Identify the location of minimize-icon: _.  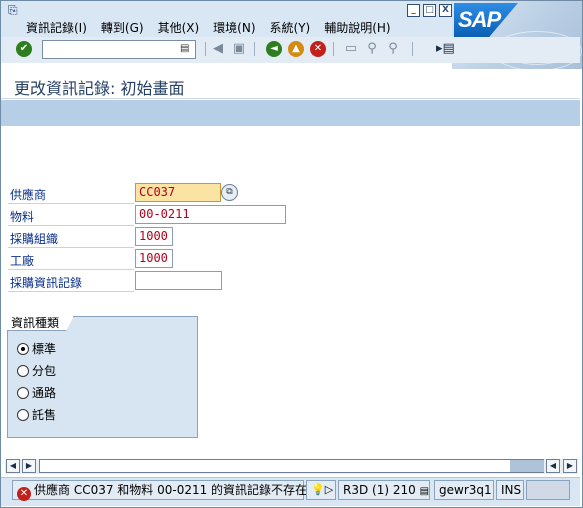
(413, 10).